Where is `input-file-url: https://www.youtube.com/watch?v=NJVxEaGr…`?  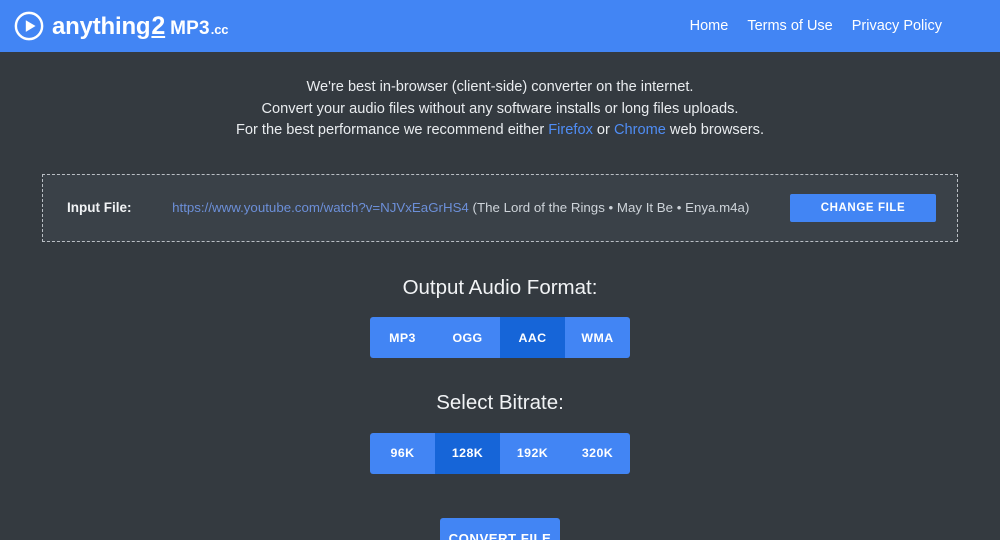
input-file-url: https://www.youtube.com/watch?v=NJVxEaGr… is located at coordinates (320, 207).